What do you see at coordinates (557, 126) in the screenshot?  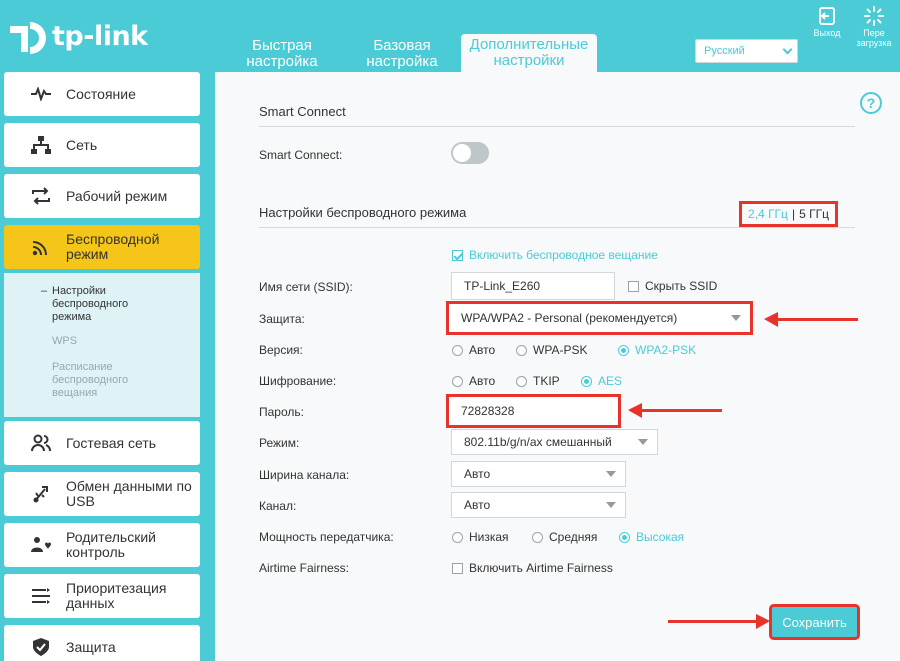 I see `section-divider` at bounding box center [557, 126].